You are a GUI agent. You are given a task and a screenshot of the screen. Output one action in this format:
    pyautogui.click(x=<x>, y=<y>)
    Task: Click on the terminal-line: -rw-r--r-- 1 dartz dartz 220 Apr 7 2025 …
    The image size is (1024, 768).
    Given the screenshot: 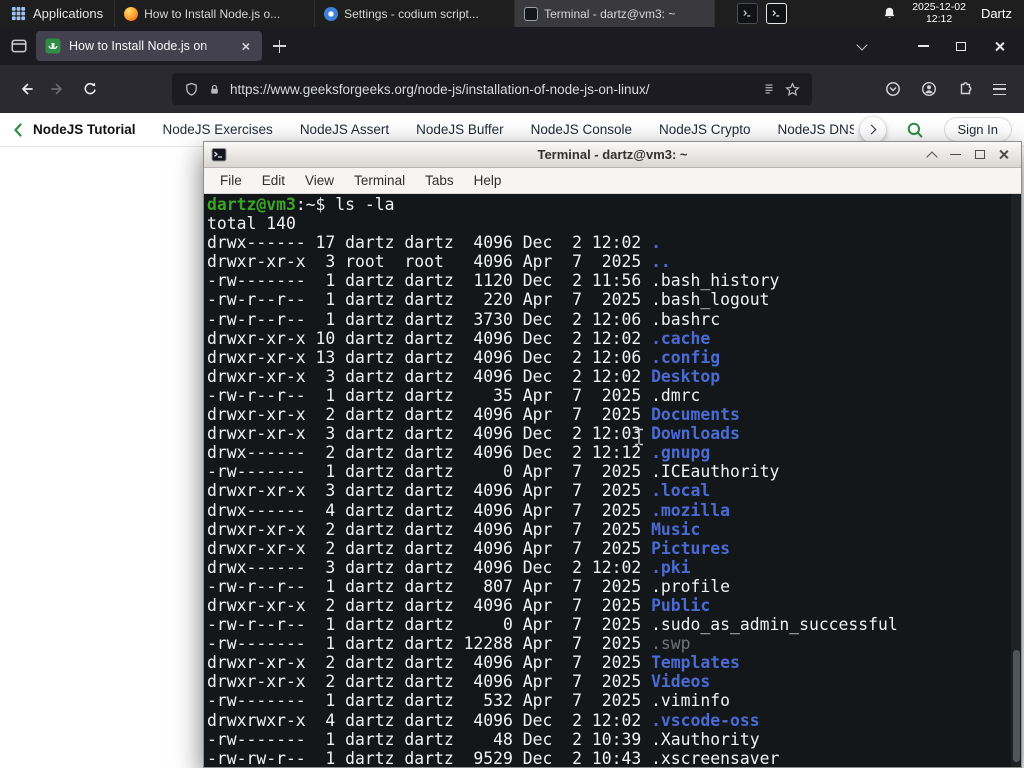 What is the action you would take?
    pyautogui.click(x=488, y=300)
    